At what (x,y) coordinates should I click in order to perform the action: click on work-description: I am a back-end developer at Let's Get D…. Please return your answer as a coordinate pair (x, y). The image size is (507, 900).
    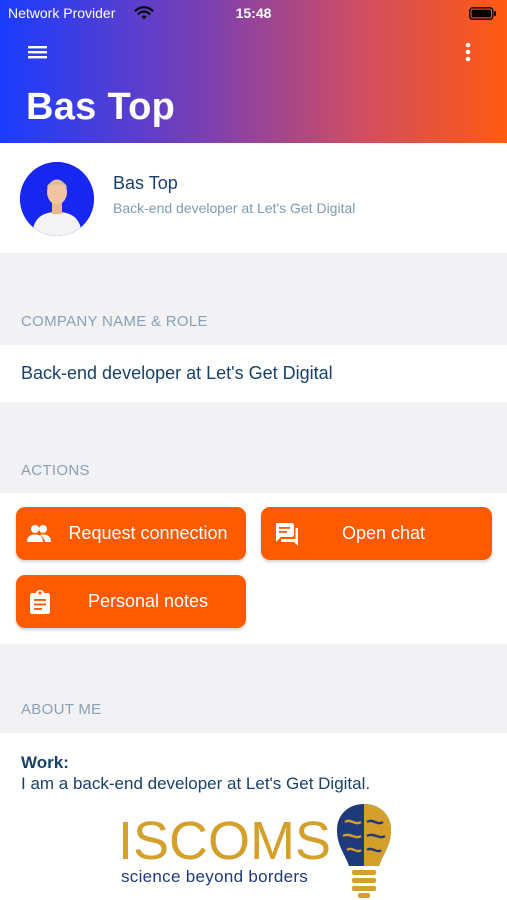
    Looking at the image, I should click on (196, 783).